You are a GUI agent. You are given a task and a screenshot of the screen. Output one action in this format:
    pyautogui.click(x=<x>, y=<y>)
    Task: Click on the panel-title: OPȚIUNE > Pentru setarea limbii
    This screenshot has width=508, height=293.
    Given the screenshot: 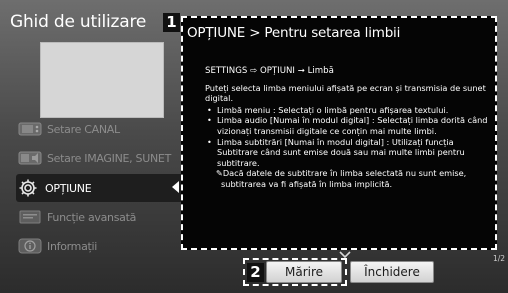 What is the action you would take?
    pyautogui.click(x=294, y=33)
    